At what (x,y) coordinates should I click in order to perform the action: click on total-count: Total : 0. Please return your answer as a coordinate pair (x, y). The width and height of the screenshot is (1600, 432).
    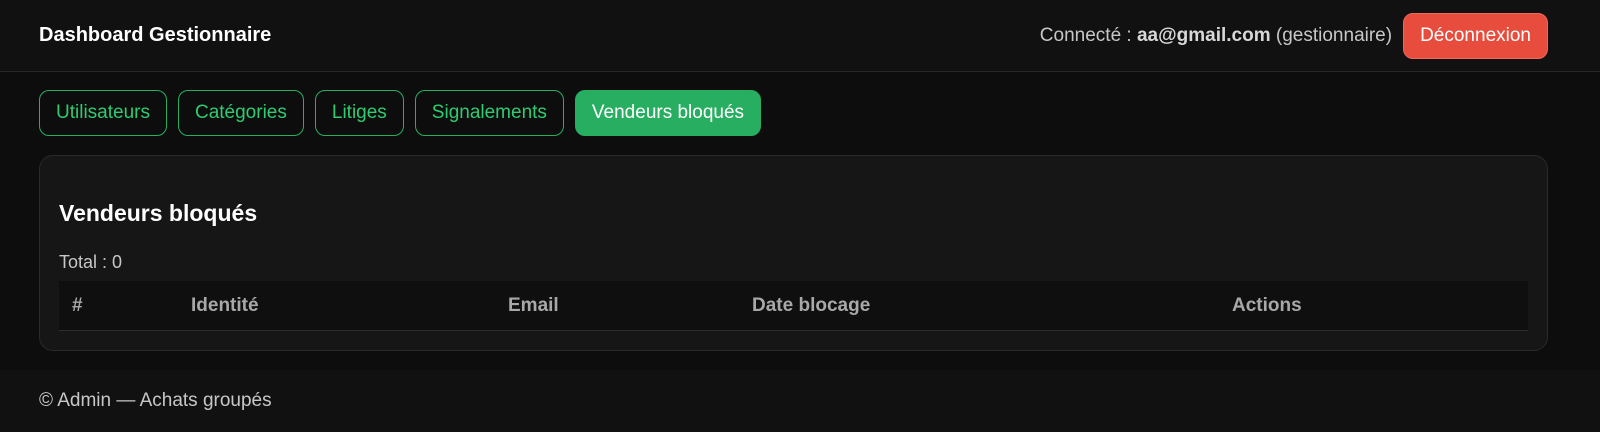
    Looking at the image, I should click on (91, 262).